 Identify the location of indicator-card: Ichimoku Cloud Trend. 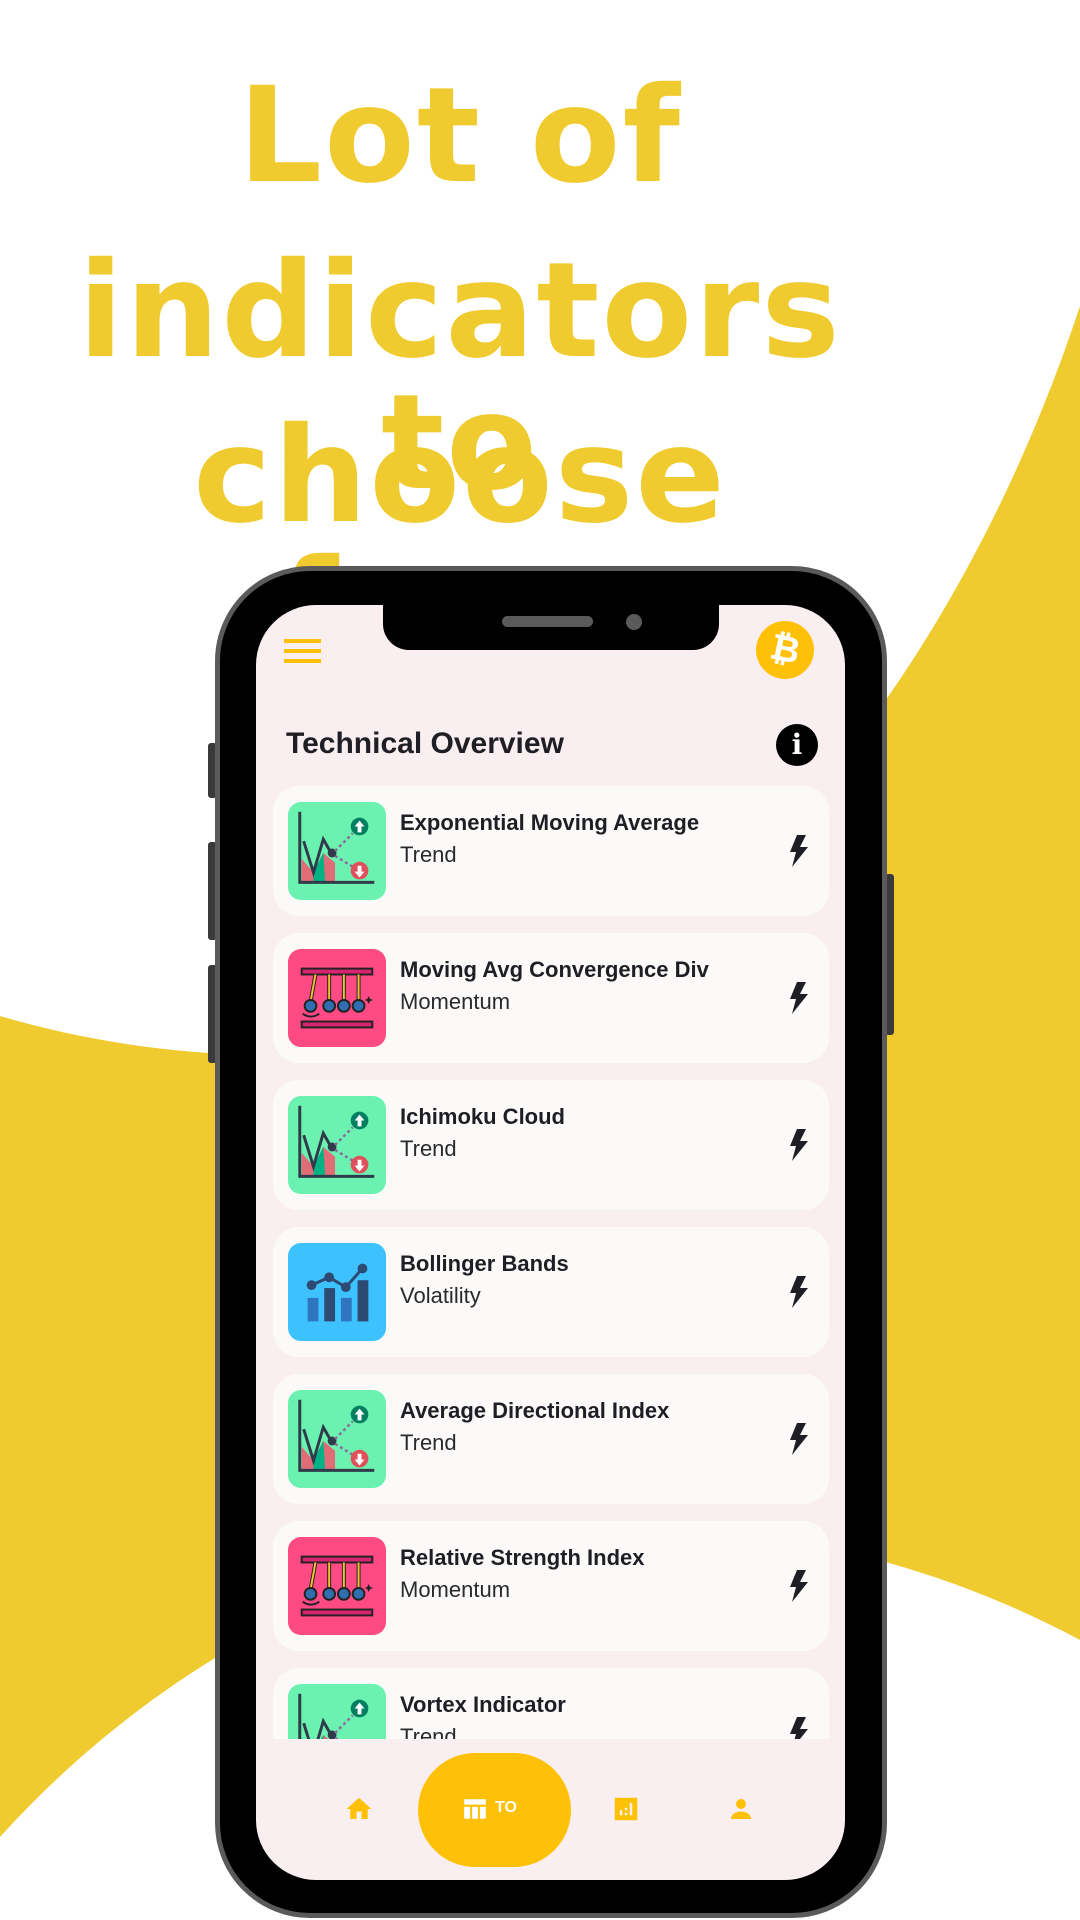
(551, 1145).